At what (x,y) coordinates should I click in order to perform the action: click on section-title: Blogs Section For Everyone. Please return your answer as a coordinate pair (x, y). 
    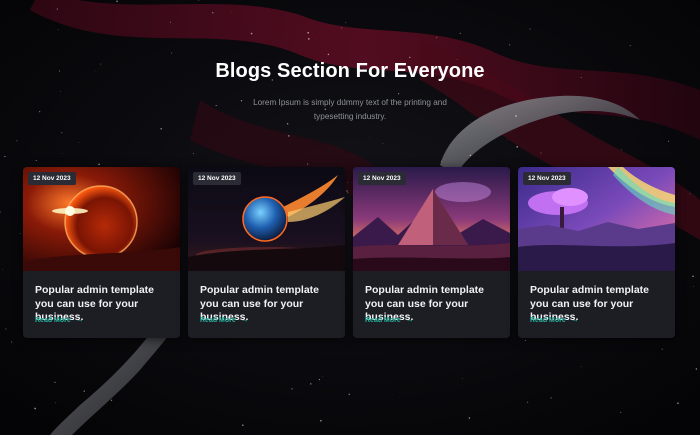
    Looking at the image, I should click on (350, 71).